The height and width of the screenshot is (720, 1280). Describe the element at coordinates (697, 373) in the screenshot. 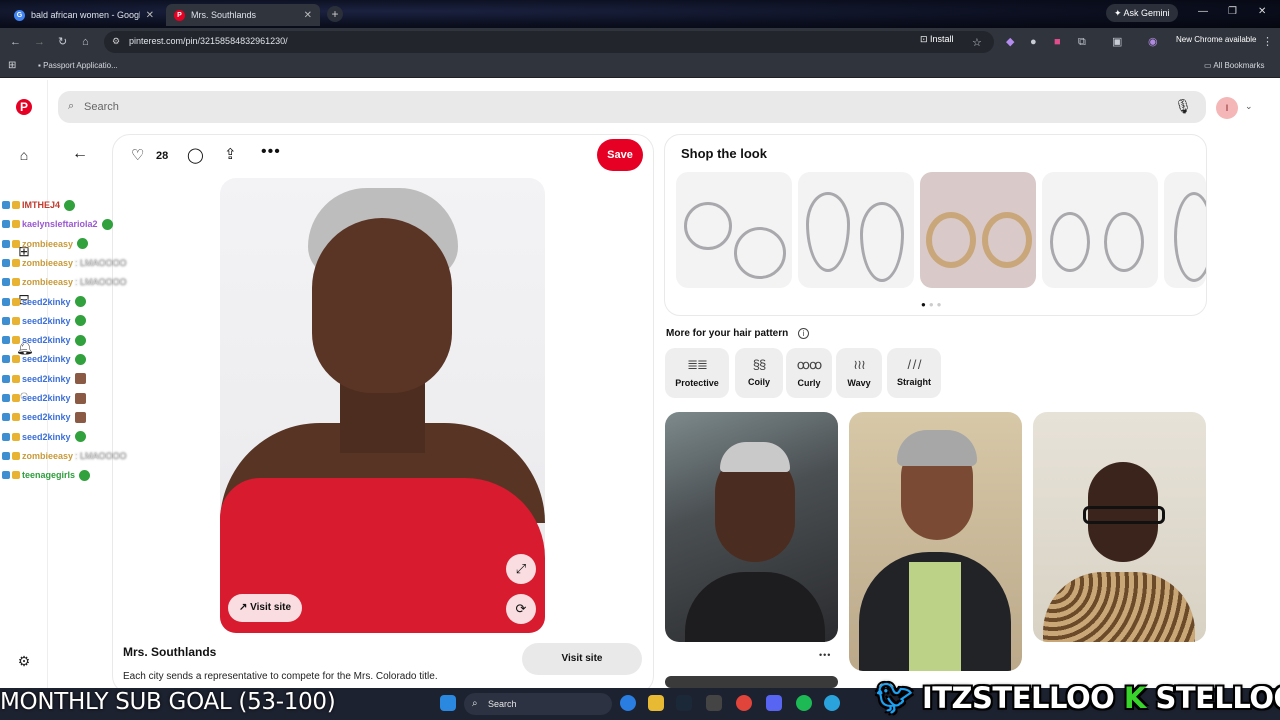

I see `hair-pattern-protective: ≣≣ Protective` at that location.